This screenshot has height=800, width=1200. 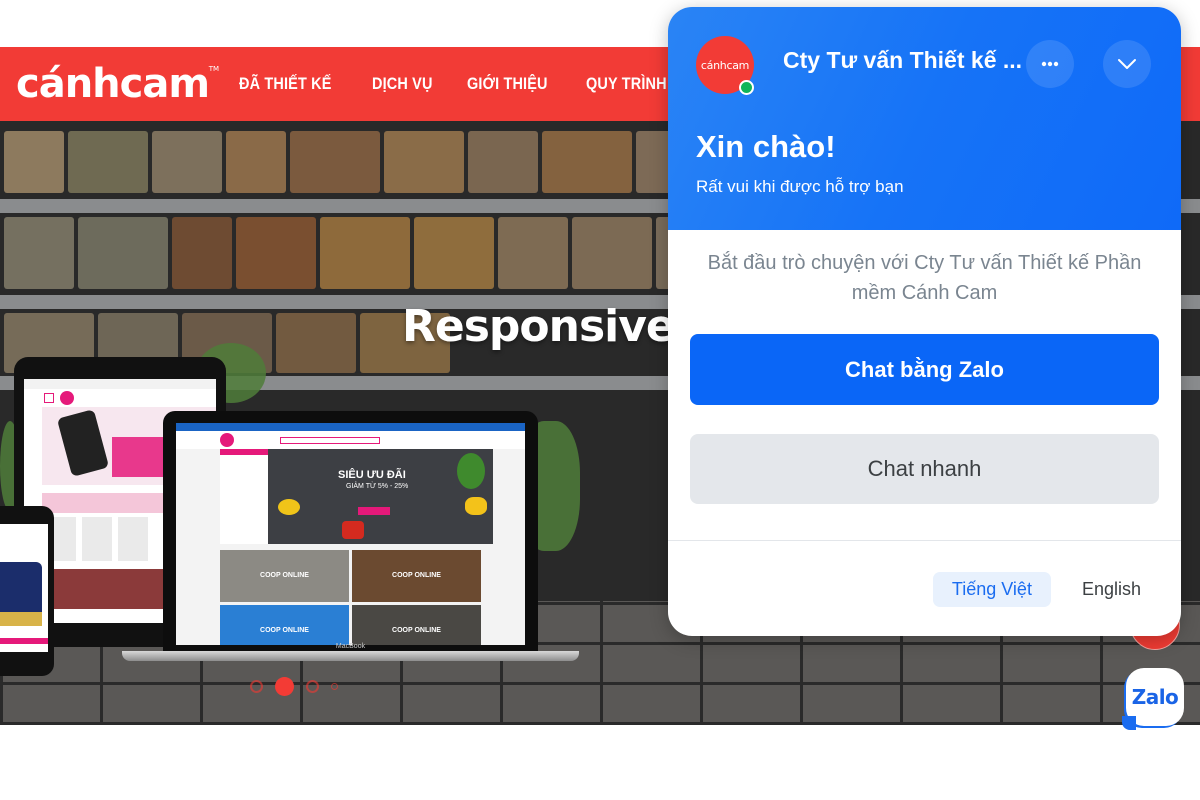 I want to click on slider-dots, so click(x=294, y=686).